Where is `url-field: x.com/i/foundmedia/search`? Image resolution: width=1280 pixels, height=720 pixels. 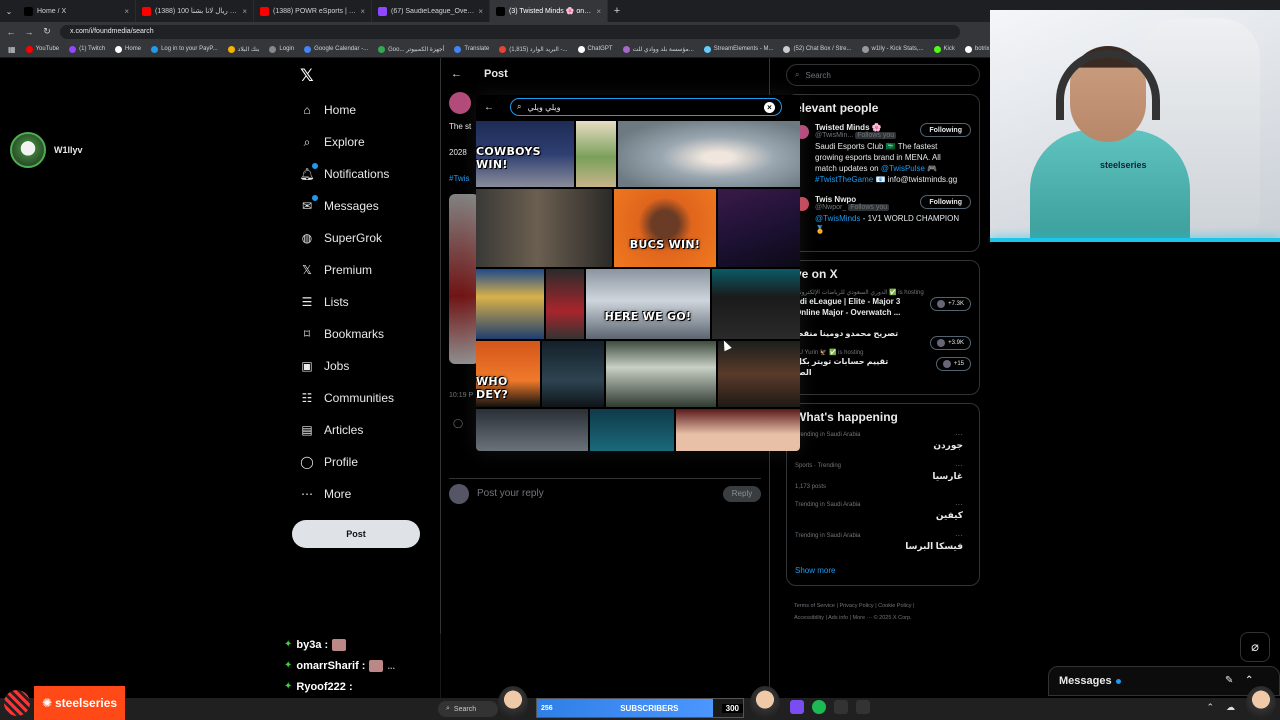
url-field: x.com/i/foundmedia/search is located at coordinates (510, 31).